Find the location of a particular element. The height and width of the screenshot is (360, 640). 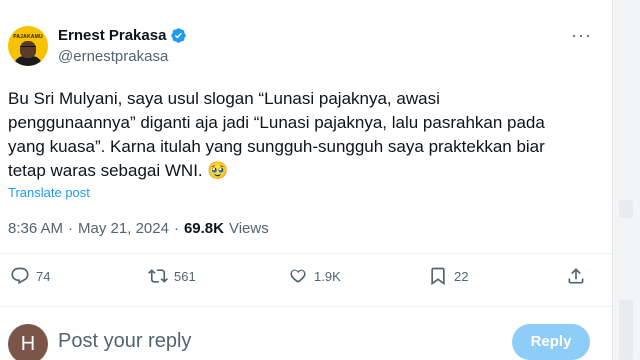

heart-icon is located at coordinates (298, 276).